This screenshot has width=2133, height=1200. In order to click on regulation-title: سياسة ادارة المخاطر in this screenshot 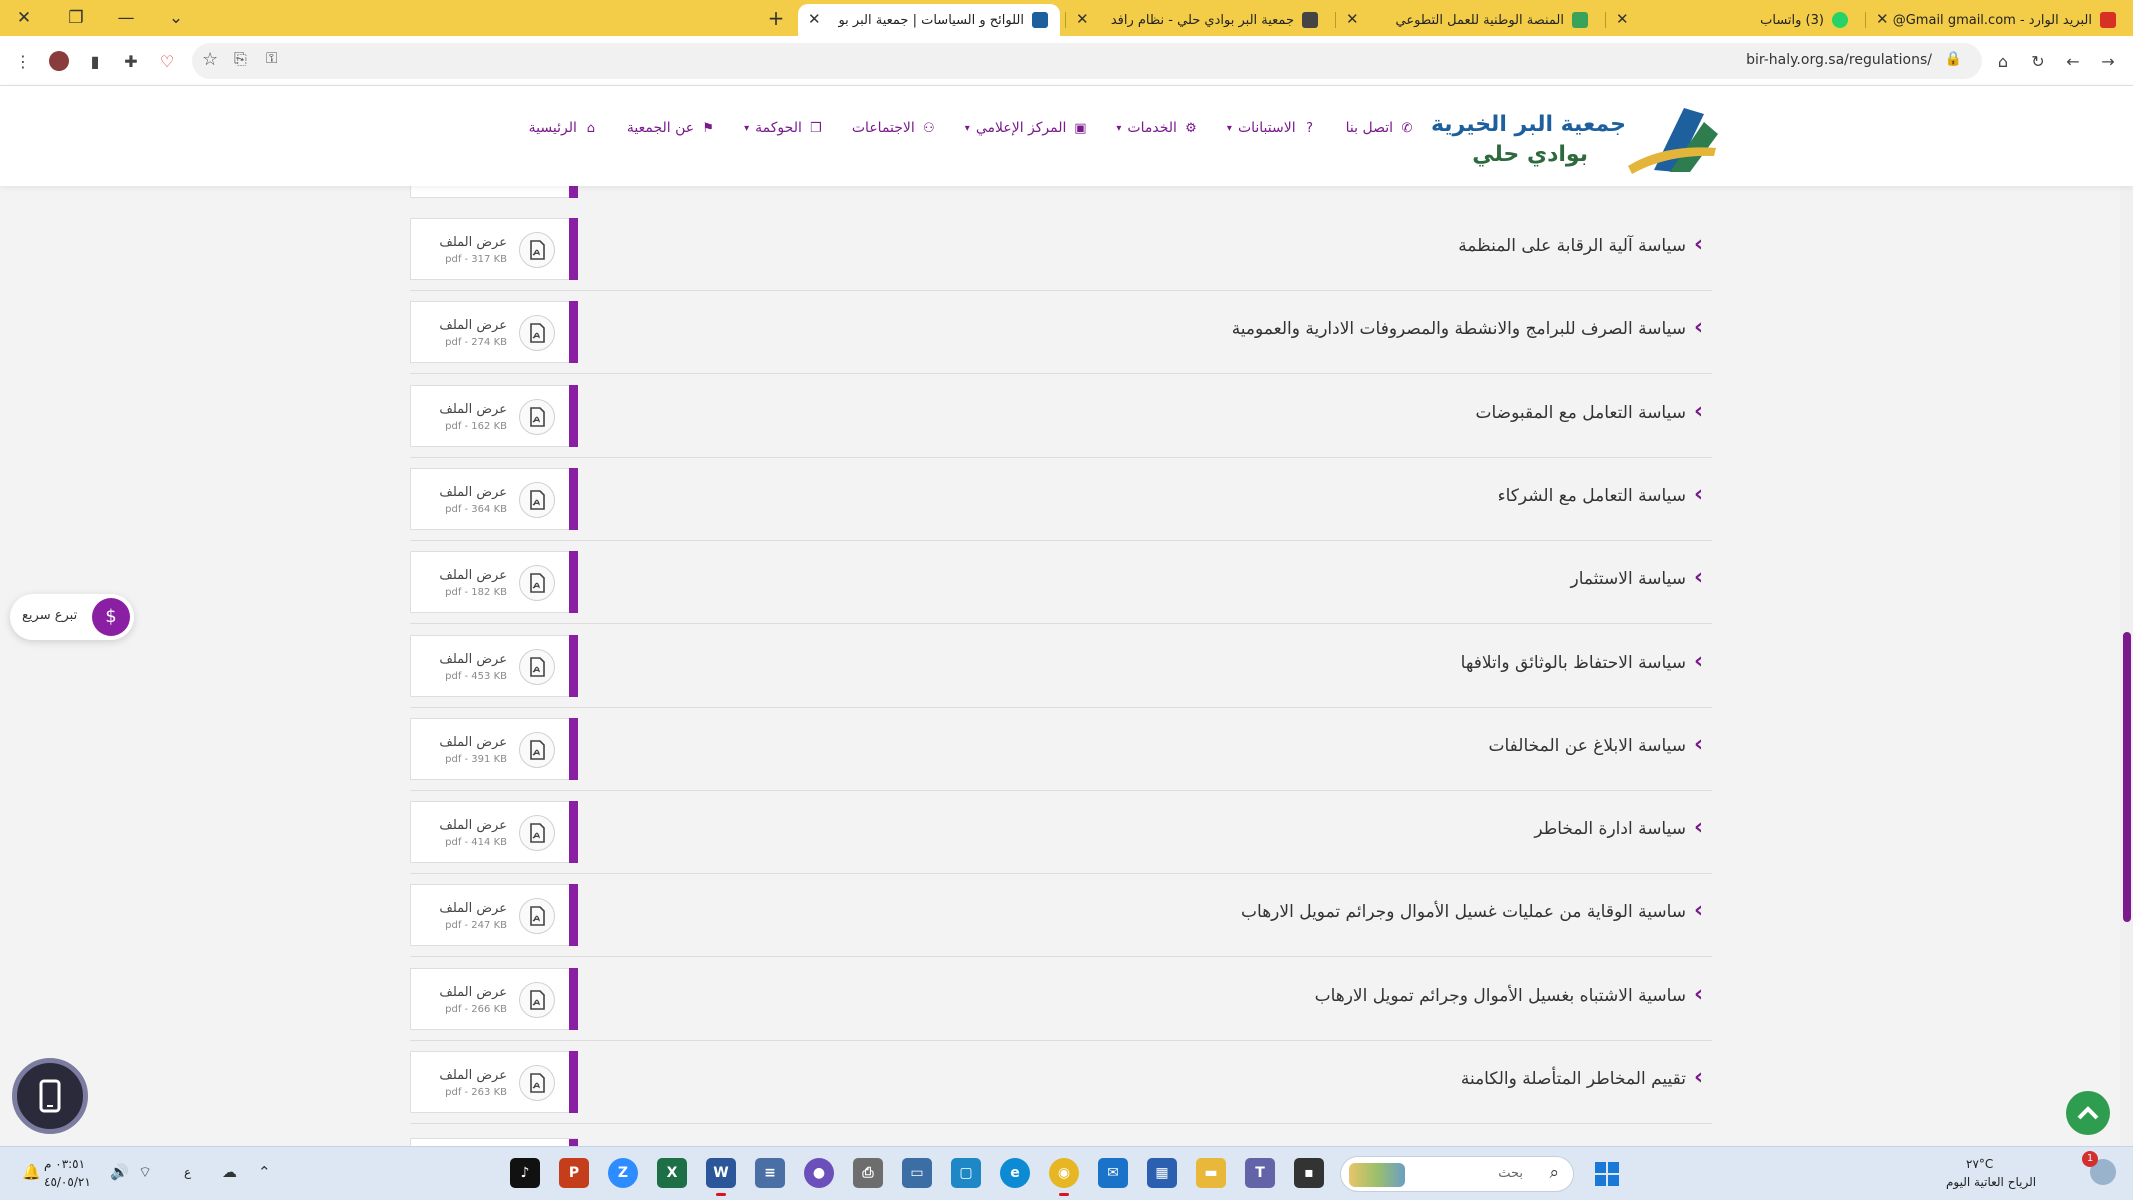, I will do `click(1610, 829)`.